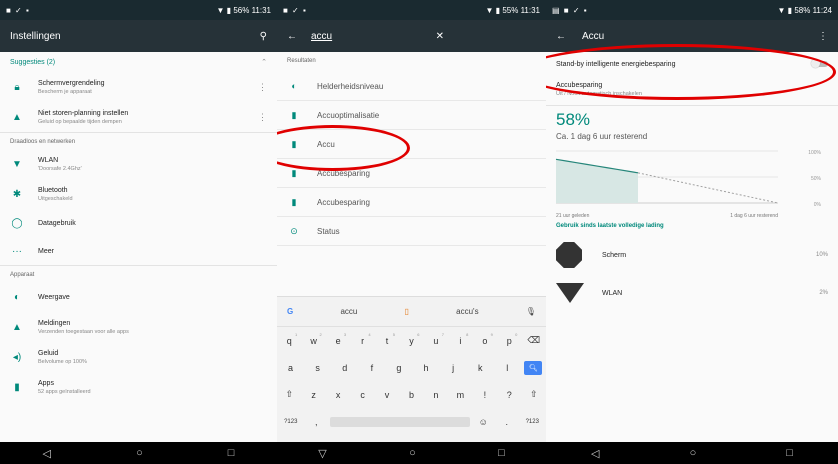 The width and height of the screenshot is (838, 464). What do you see at coordinates (411, 202) in the screenshot?
I see `result-battery-saver-2: ▮ Accubesparing` at bounding box center [411, 202].